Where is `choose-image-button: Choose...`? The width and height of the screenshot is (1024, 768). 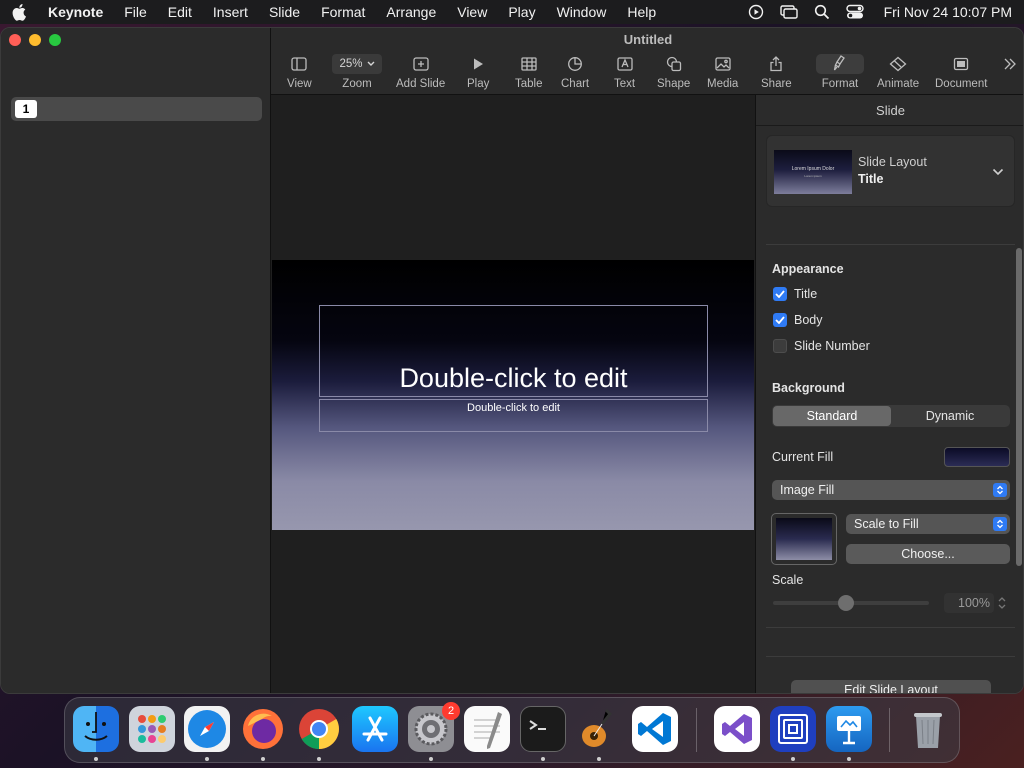
choose-image-button: Choose... is located at coordinates (928, 554).